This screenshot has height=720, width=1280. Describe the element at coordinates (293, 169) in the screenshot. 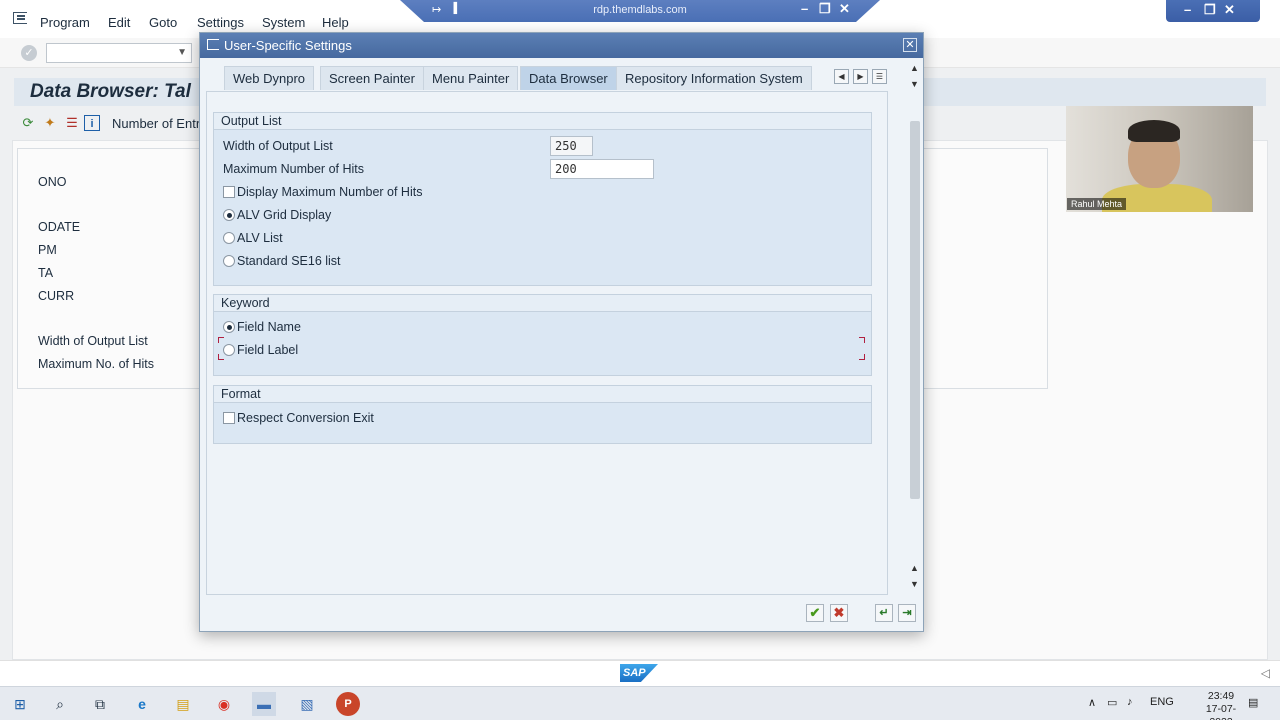

I see `max-hits-label: Maximum Number of Hits` at that location.